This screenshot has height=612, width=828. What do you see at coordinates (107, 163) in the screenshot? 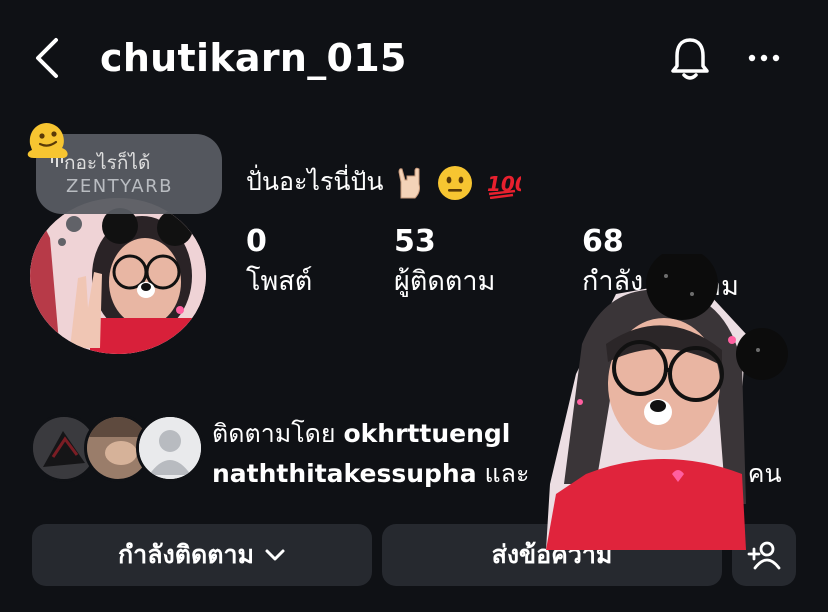
I see `note-text: กอะไรก็ได้` at bounding box center [107, 163].